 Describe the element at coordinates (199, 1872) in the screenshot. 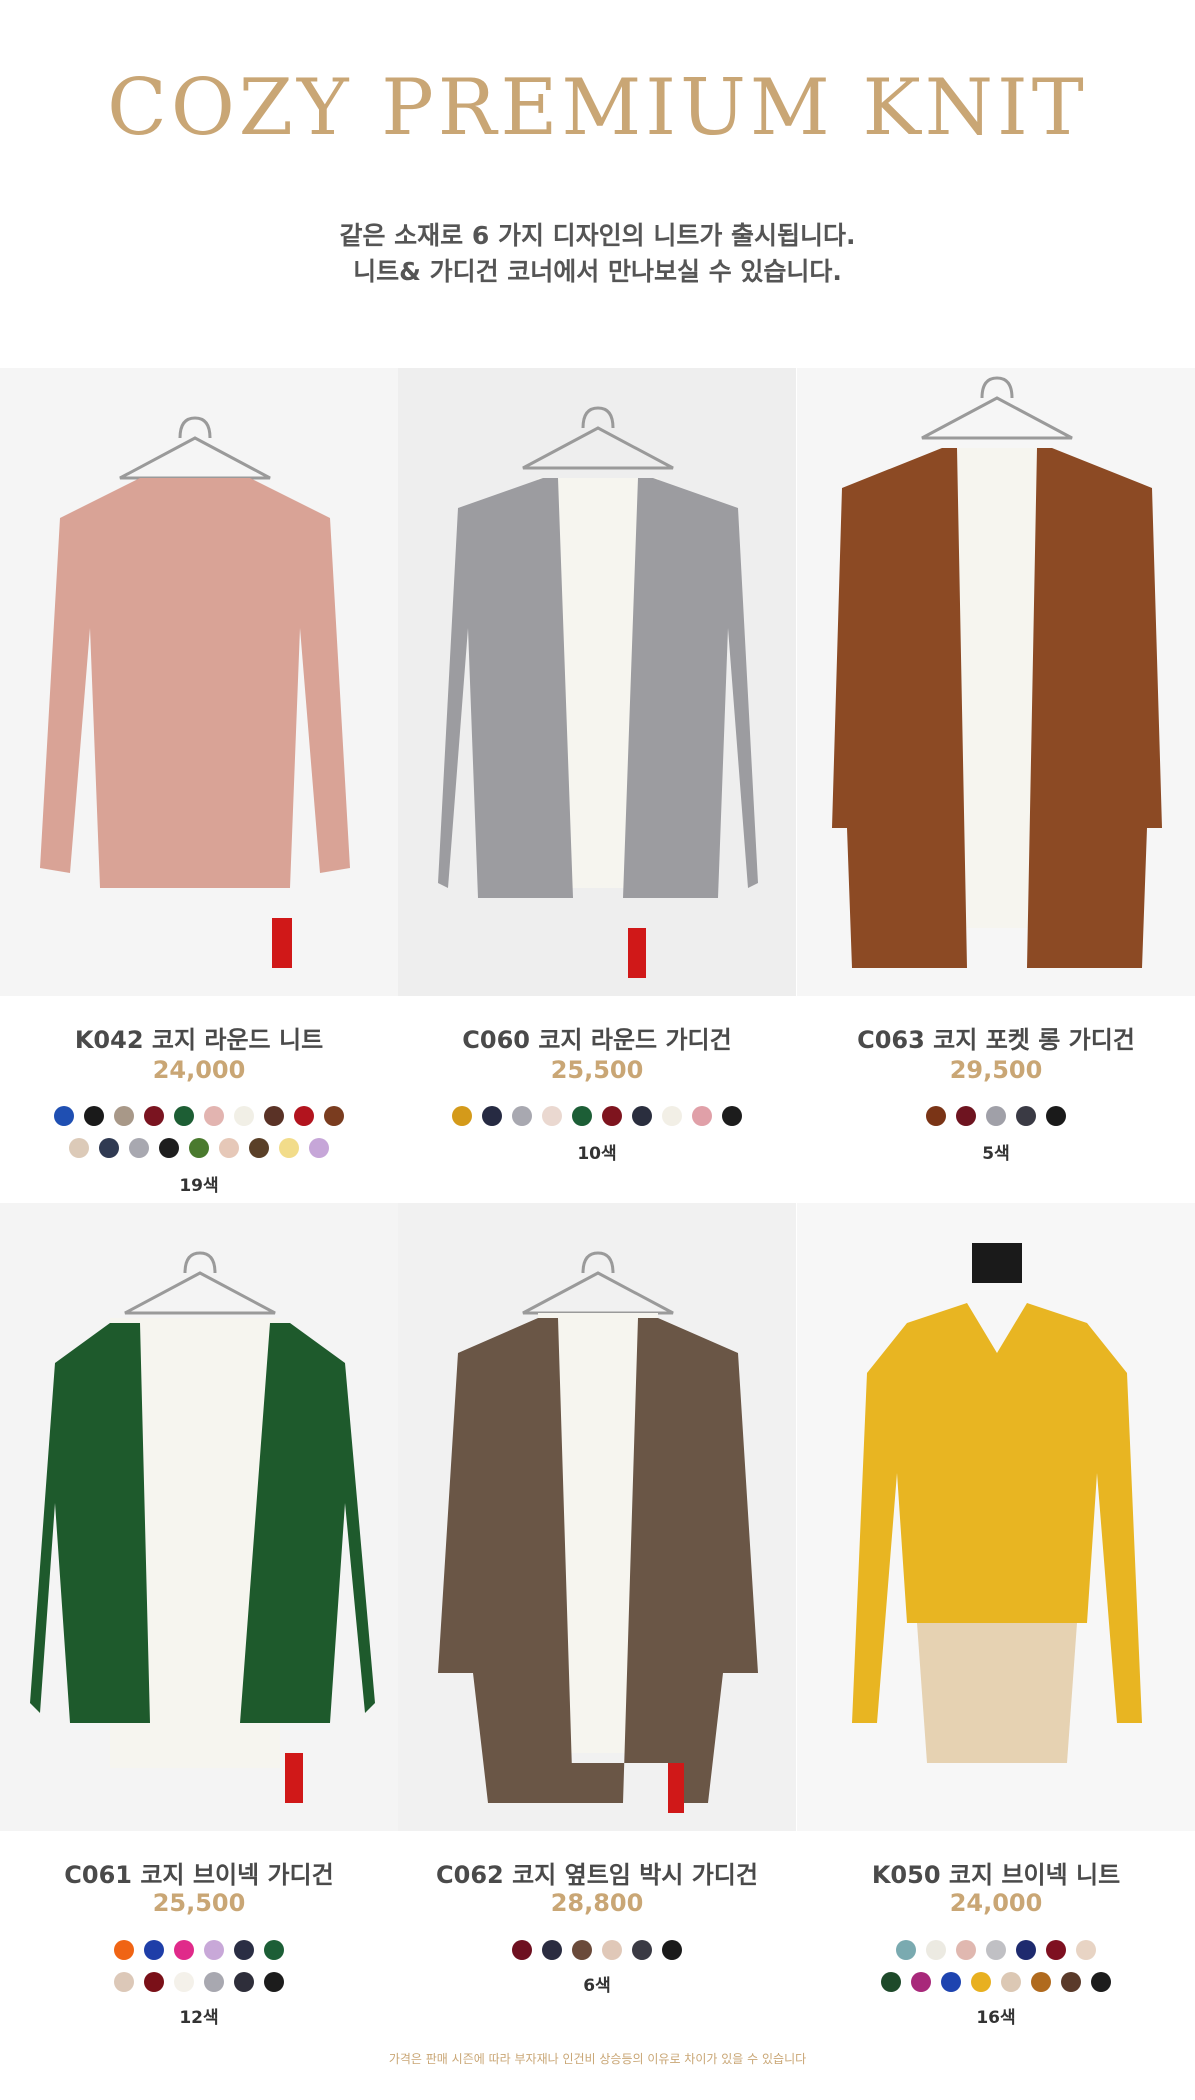

I see `product-name: C061 코지 브이넥 가디건` at that location.